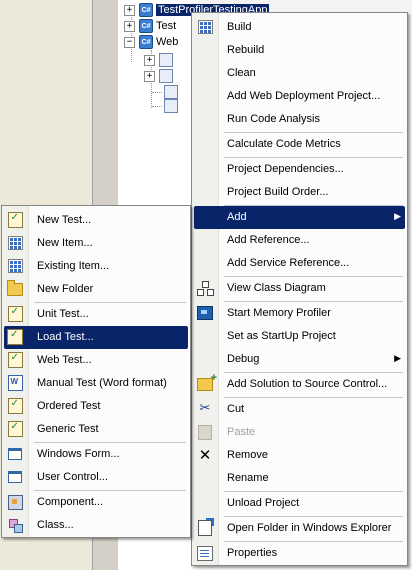 The image size is (412, 570). What do you see at coordinates (96, 406) in the screenshot?
I see `submenu-item-ordered-test: Ordered Test` at bounding box center [96, 406].